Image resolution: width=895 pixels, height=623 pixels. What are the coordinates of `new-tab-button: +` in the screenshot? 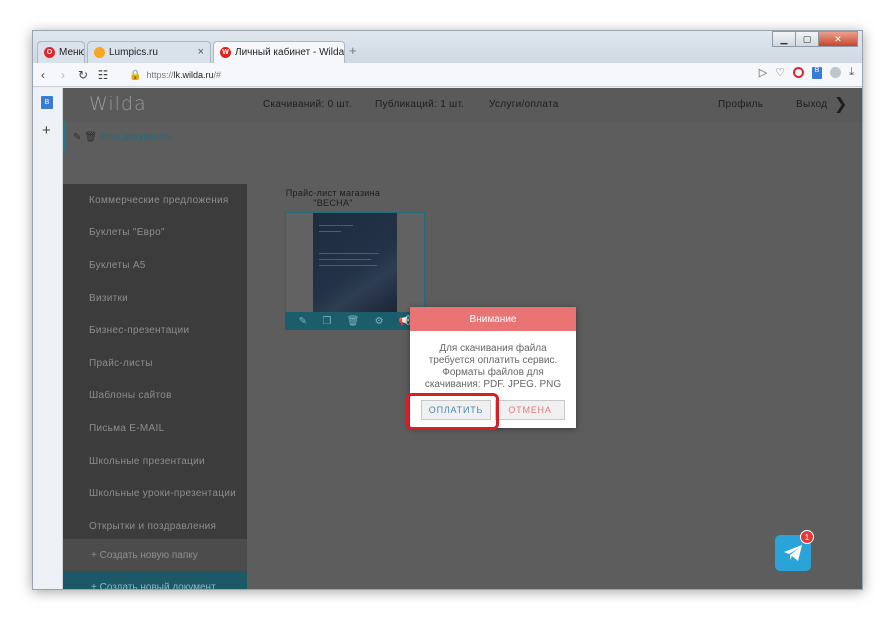 It's located at (353, 50).